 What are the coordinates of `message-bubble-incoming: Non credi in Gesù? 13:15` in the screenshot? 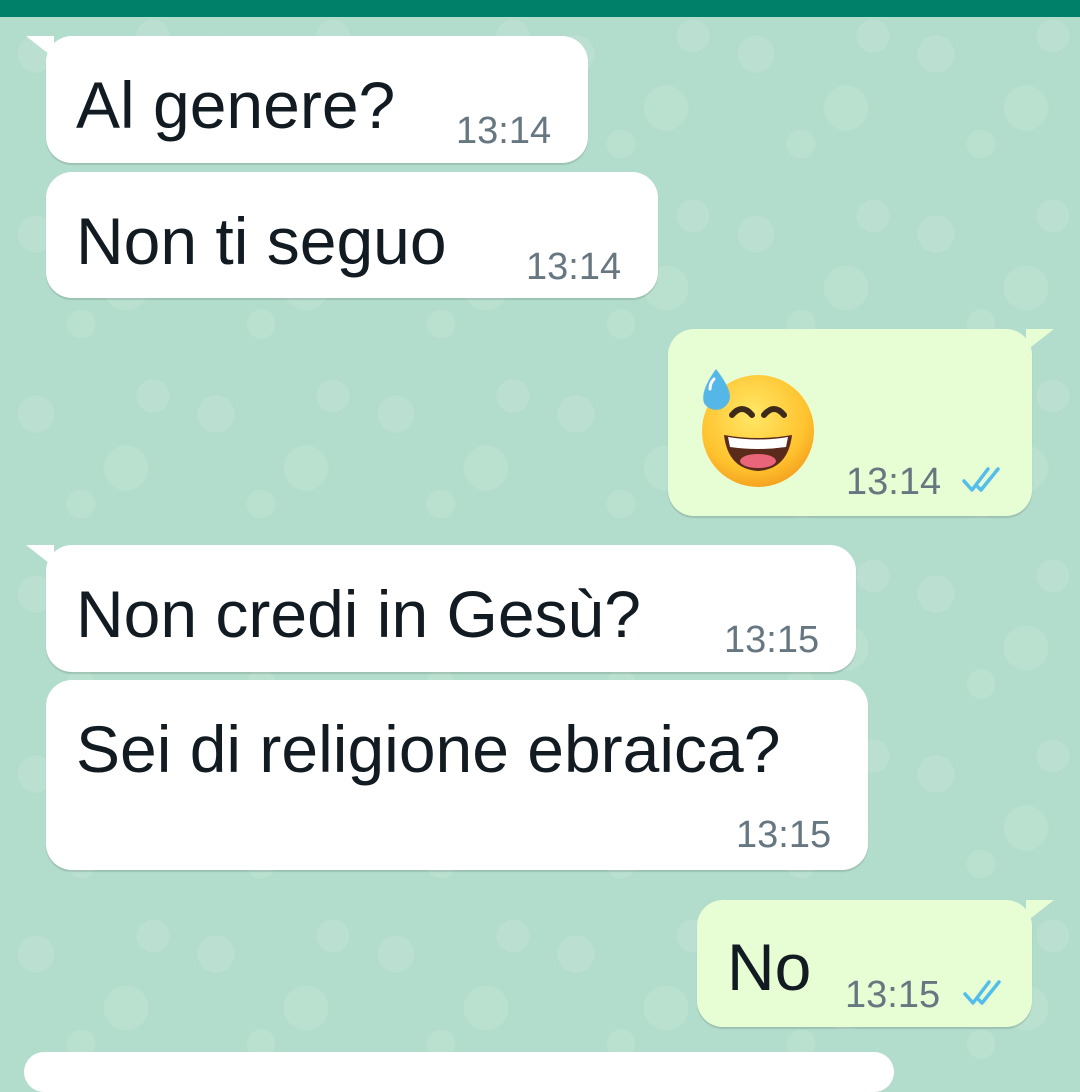 It's located at (441, 608).